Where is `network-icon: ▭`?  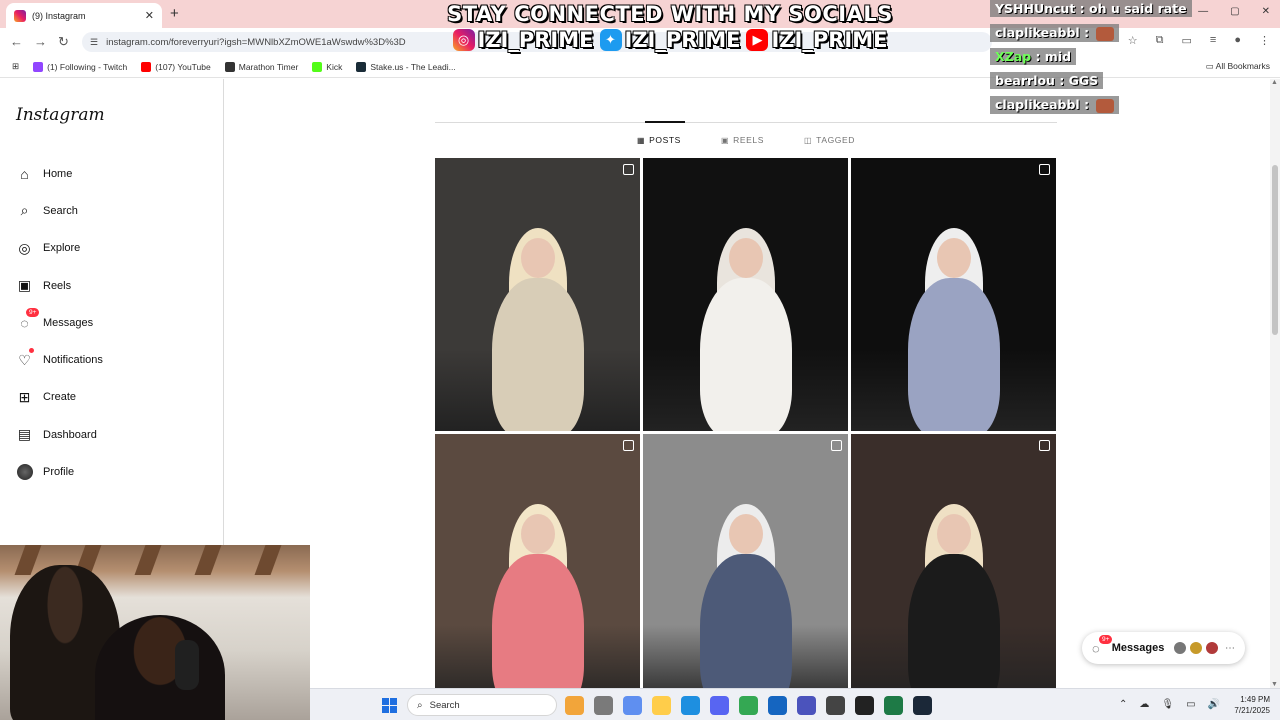
network-icon: ▭ is located at coordinates (1190, 704).